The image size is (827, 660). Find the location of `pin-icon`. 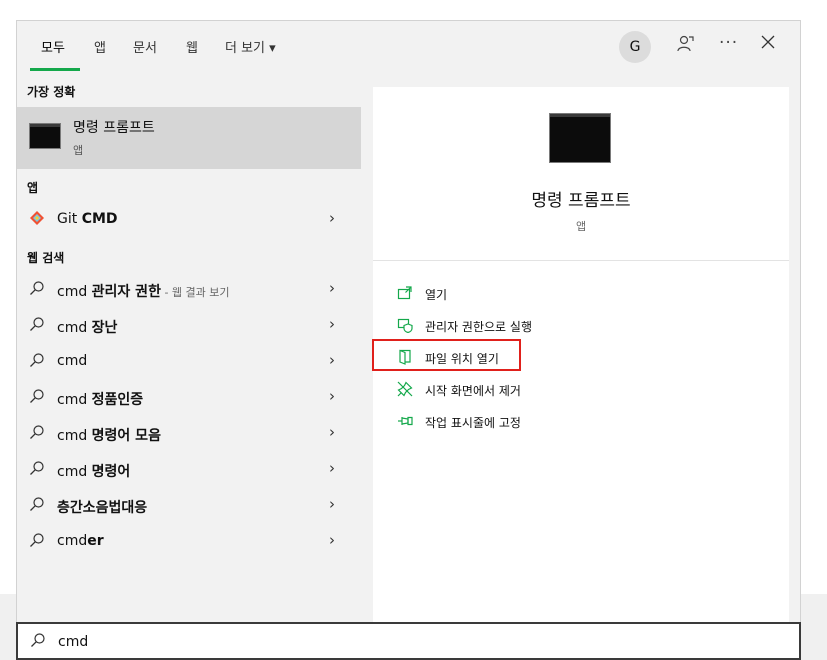

pin-icon is located at coordinates (405, 421).